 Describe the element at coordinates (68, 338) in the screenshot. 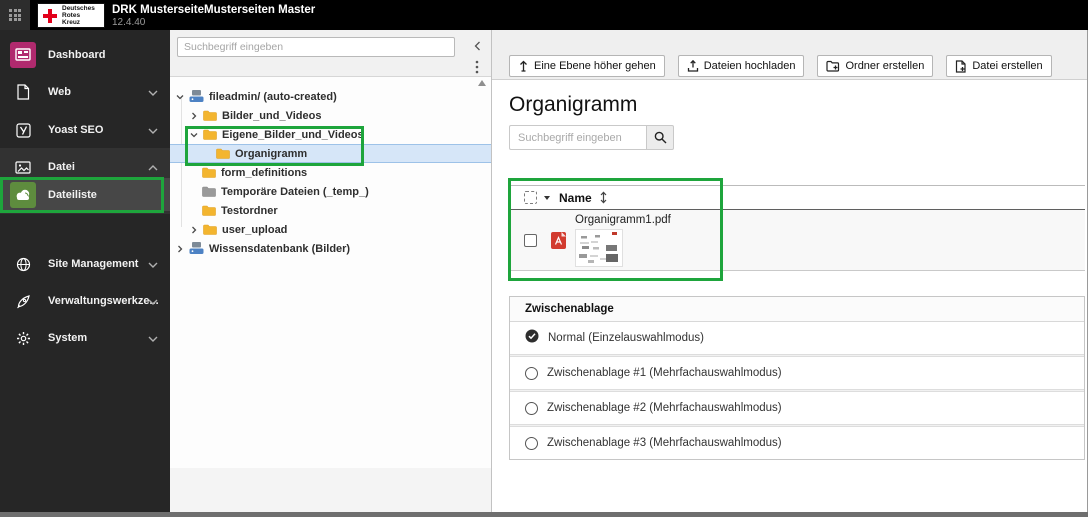

I see `sidebar-item-label: System` at that location.